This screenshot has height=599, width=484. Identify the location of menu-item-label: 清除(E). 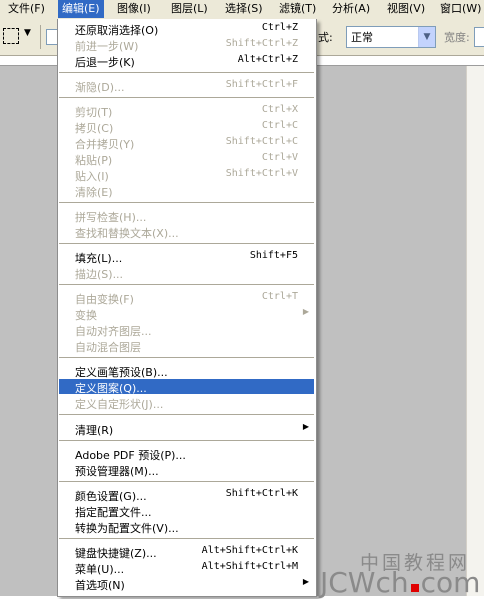
(94, 192).